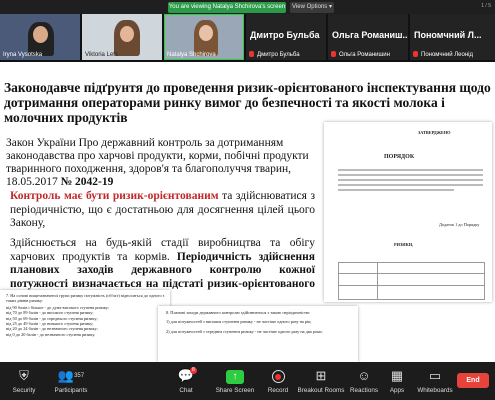 The image size is (495, 400). I want to click on breakout-rooms-button: ⊞ Breakout Rooms, so click(321, 379).